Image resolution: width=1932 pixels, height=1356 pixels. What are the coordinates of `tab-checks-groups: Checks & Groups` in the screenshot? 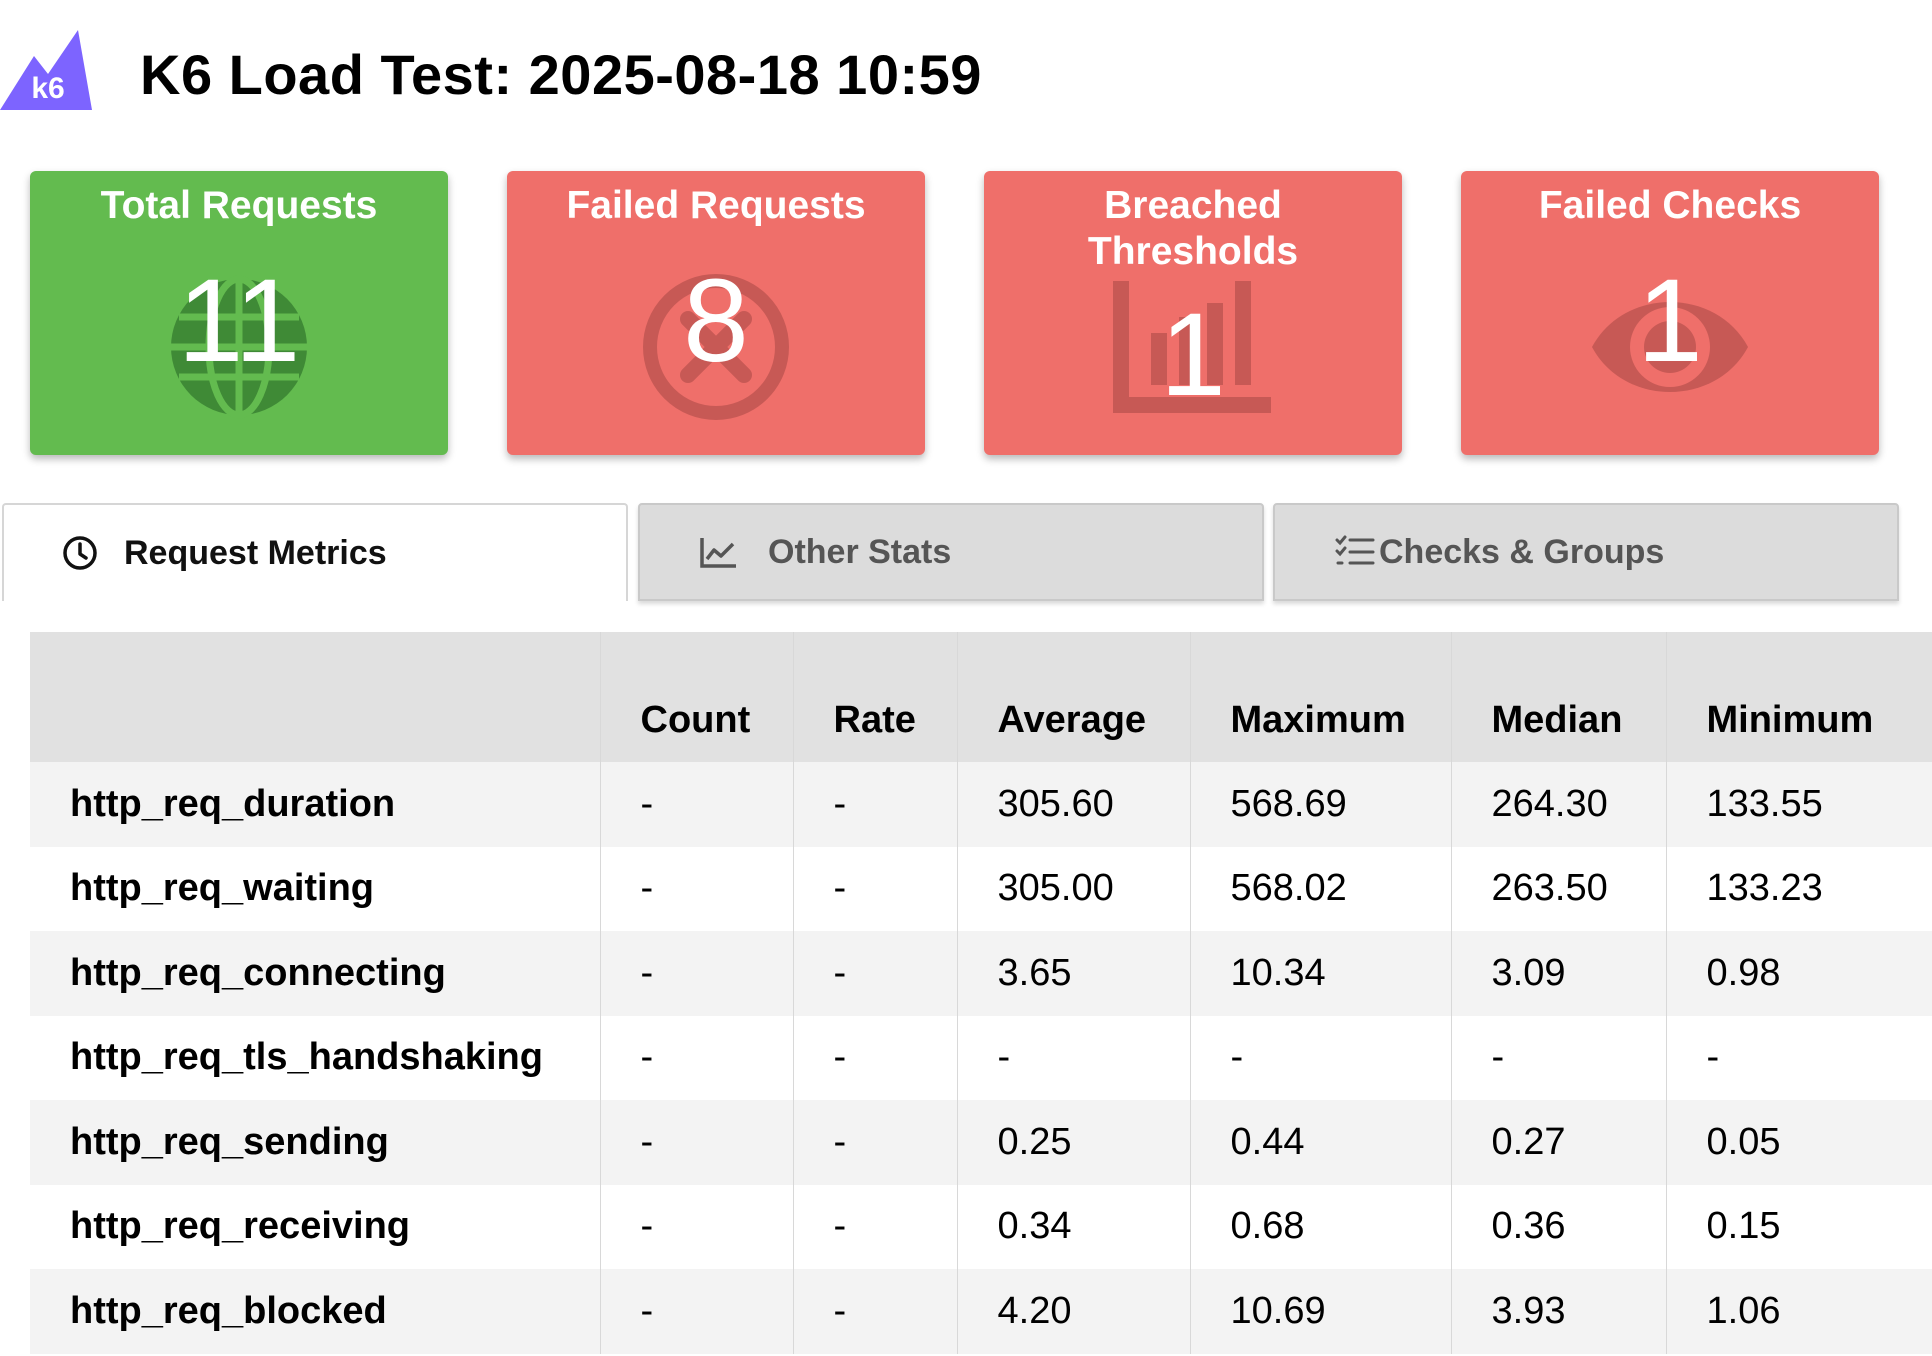 It's located at (1586, 552).